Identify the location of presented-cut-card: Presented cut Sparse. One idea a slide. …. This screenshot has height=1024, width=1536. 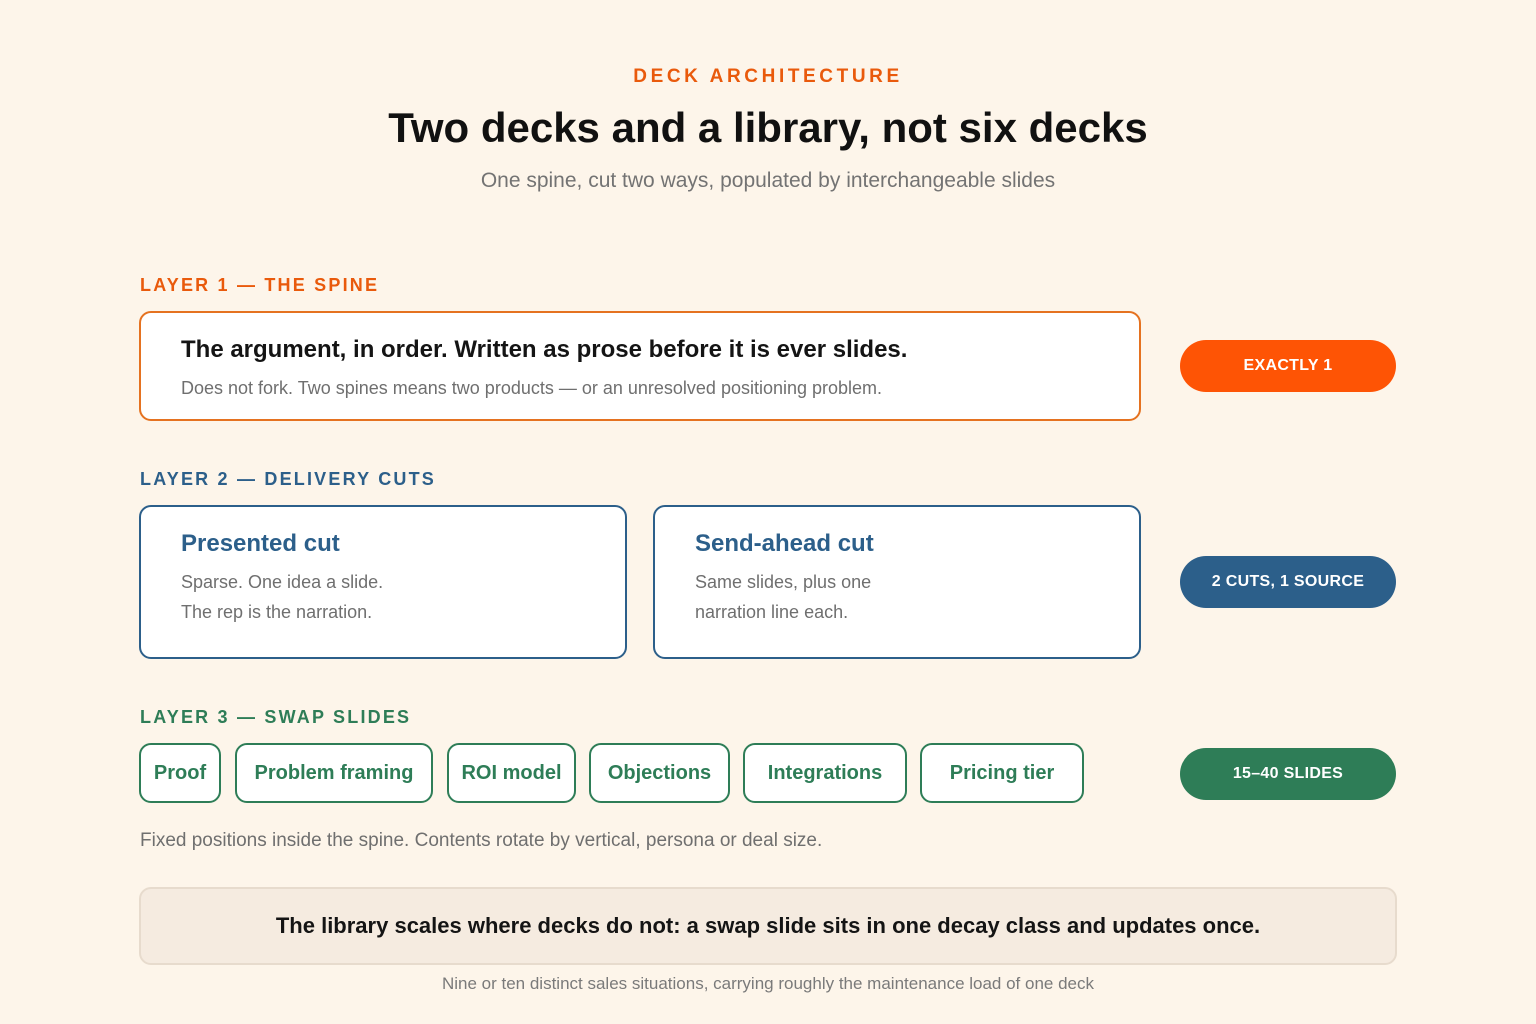
(383, 582).